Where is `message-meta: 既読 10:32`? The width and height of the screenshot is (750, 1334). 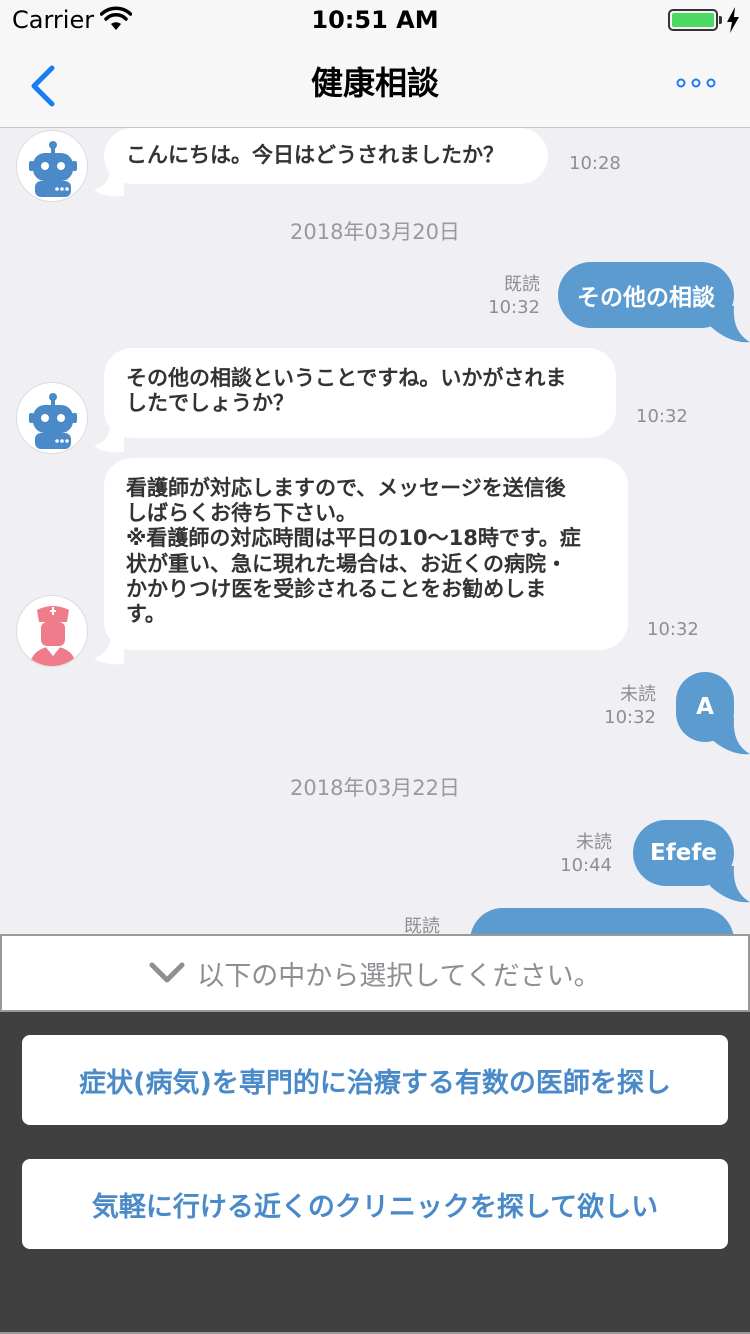 message-meta: 既読 10:32 is located at coordinates (505, 296).